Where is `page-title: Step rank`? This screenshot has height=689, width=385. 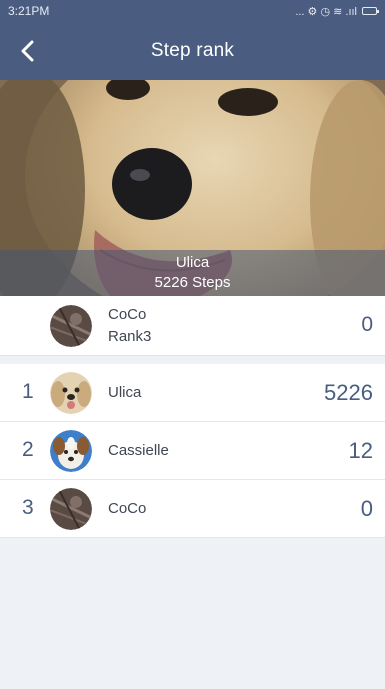 page-title: Step rank is located at coordinates (192, 50).